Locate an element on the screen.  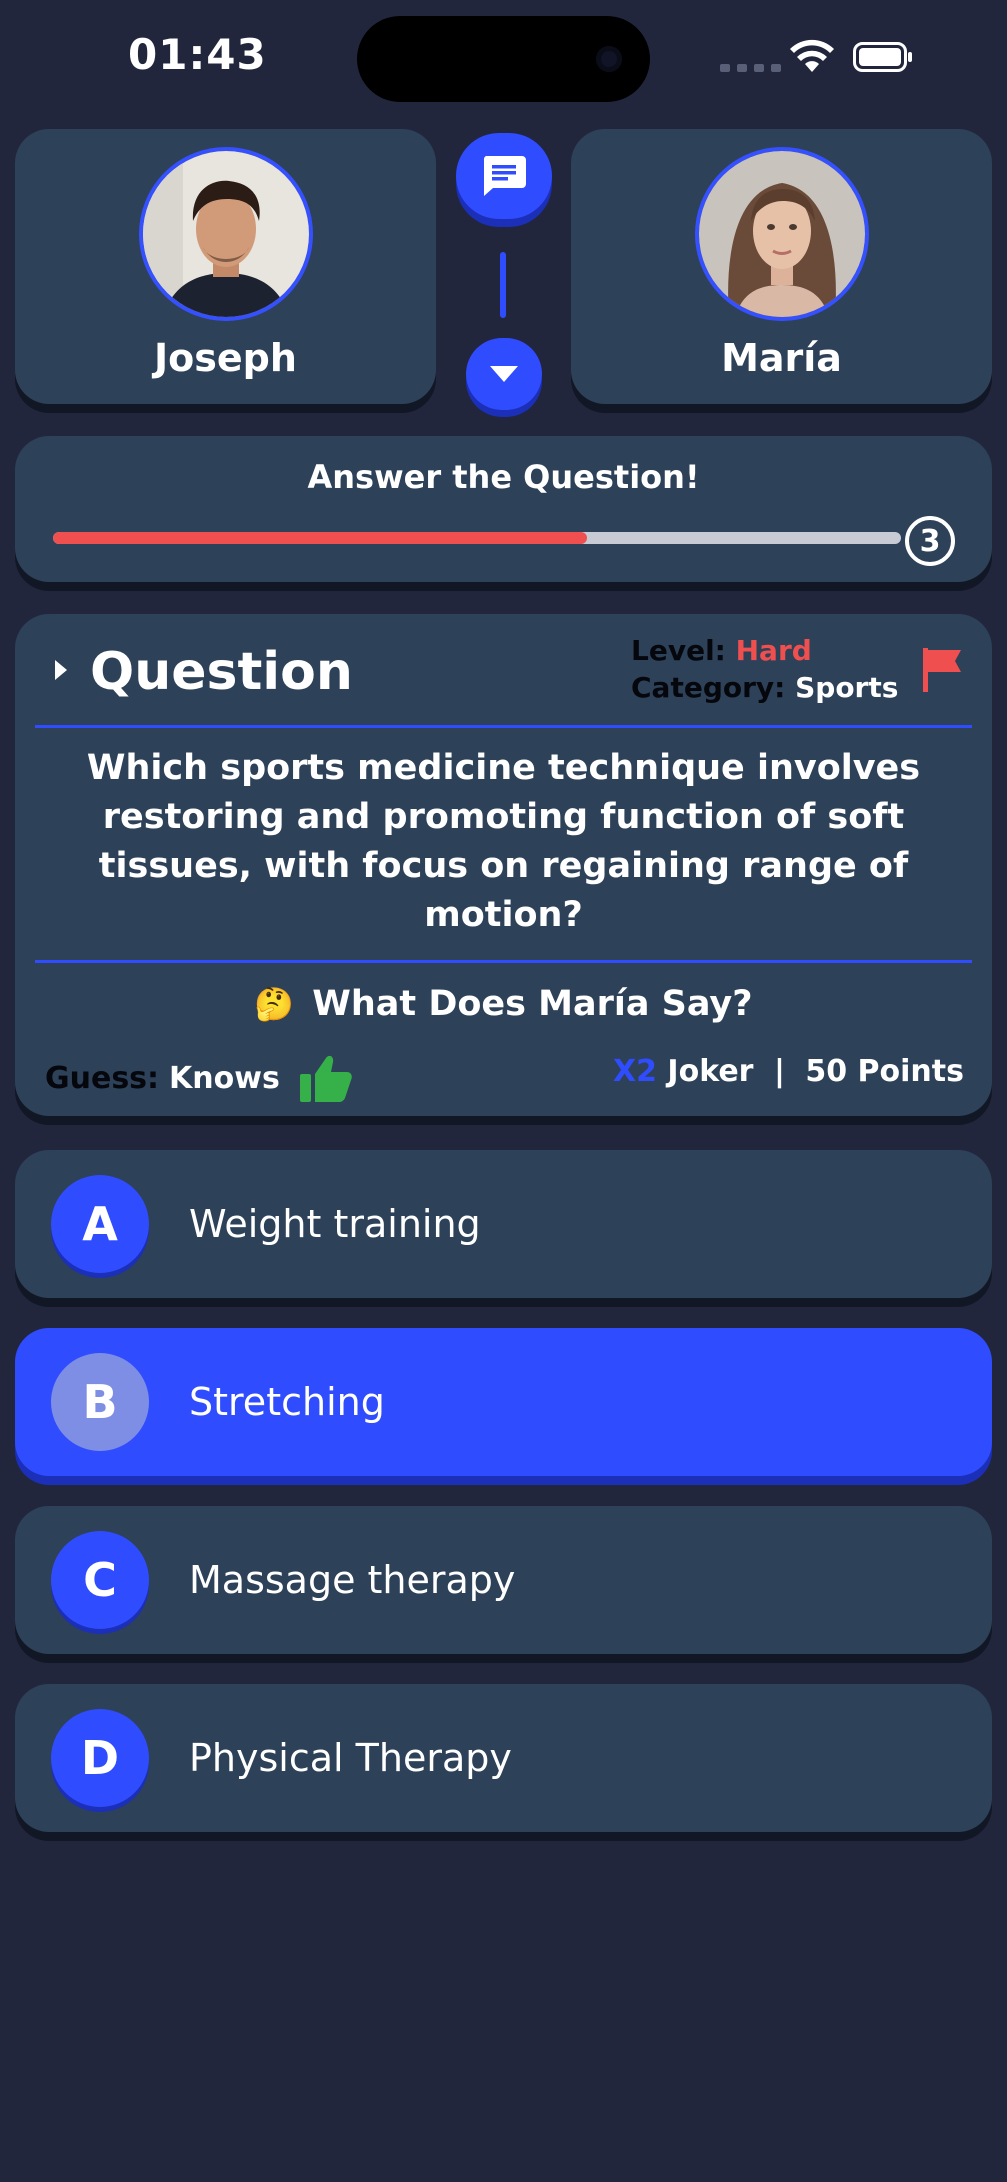
category-label: Category: is located at coordinates (708, 687).